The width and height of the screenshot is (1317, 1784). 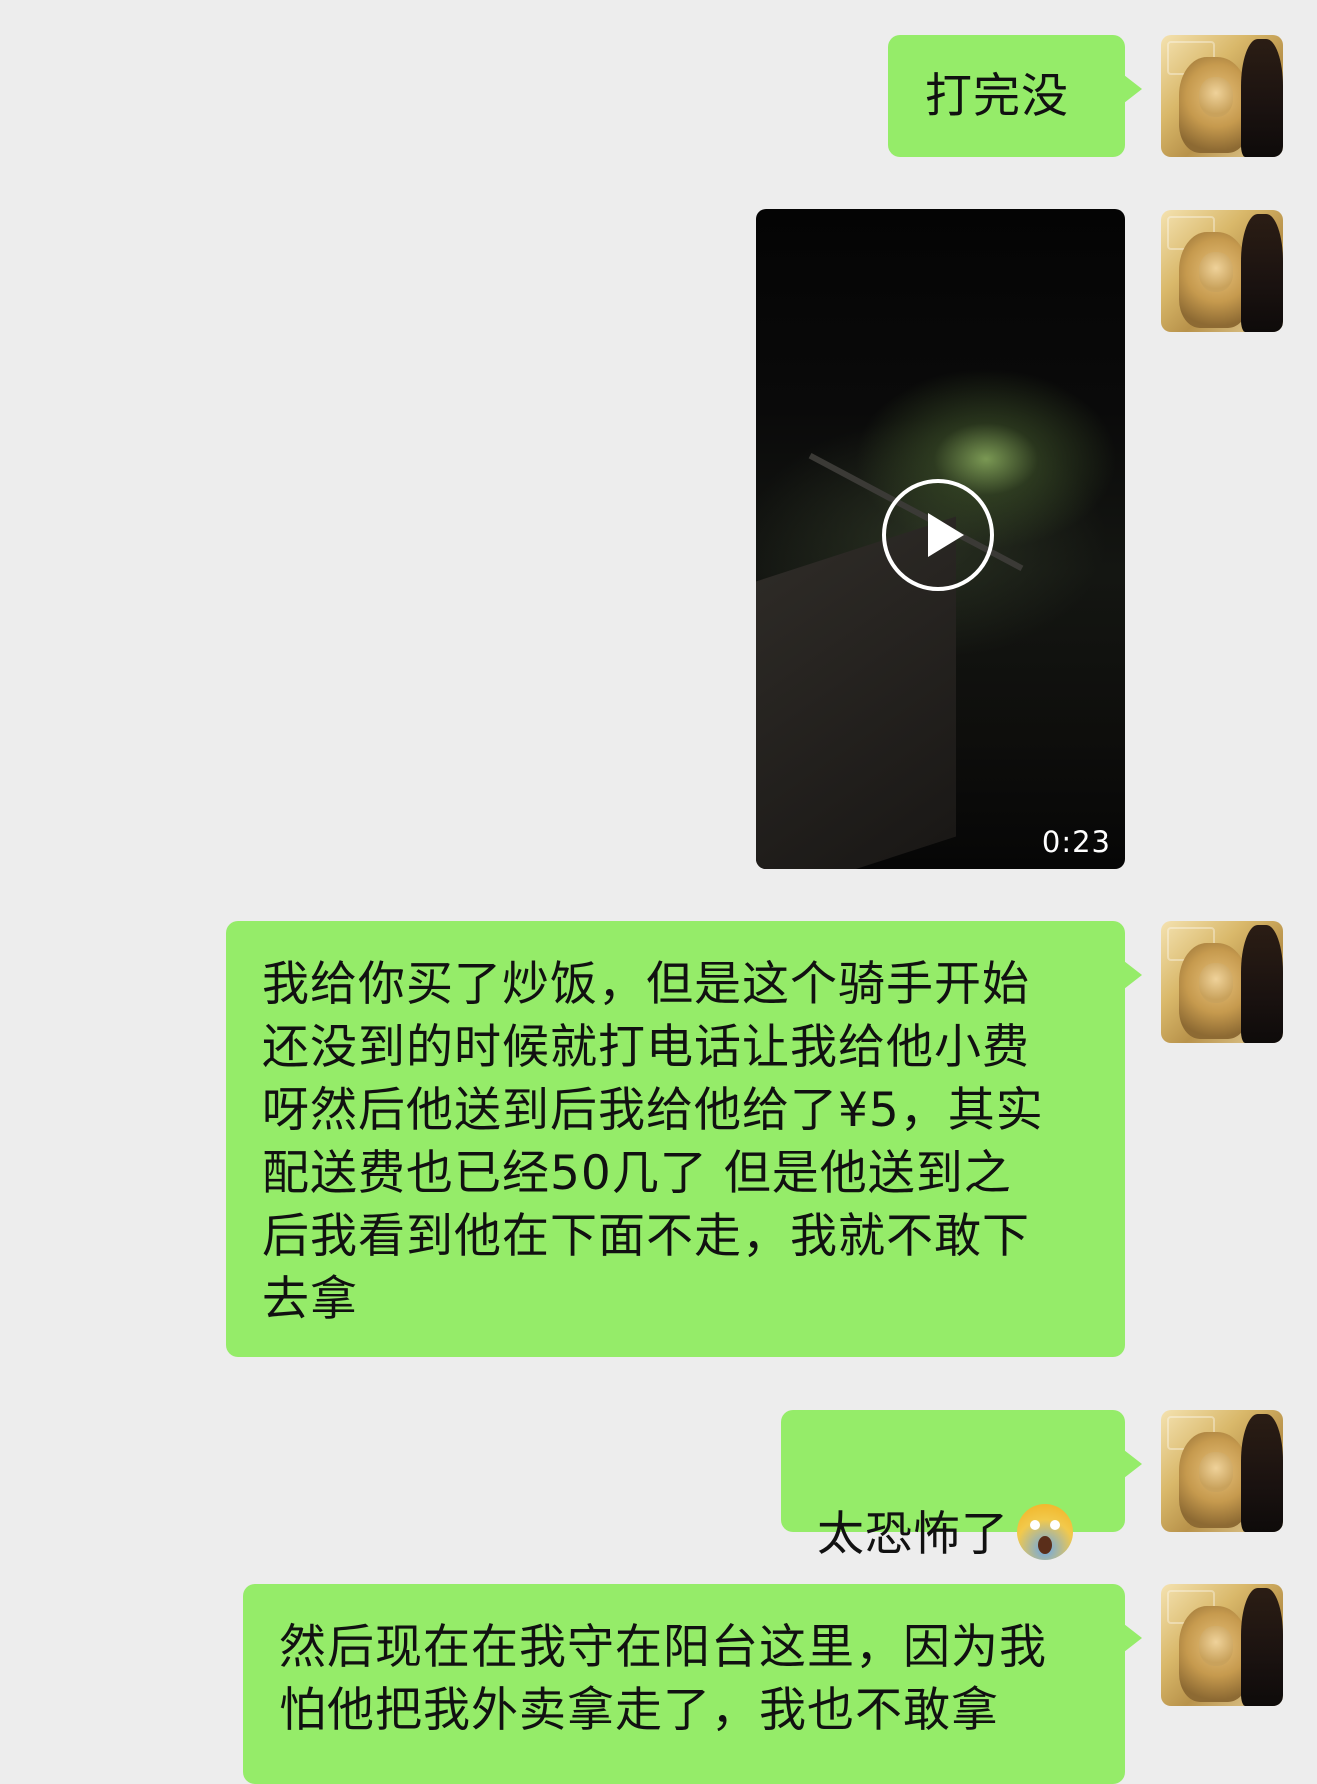 What do you see at coordinates (1015, 96) in the screenshot?
I see `message-bubble-1: 打完没` at bounding box center [1015, 96].